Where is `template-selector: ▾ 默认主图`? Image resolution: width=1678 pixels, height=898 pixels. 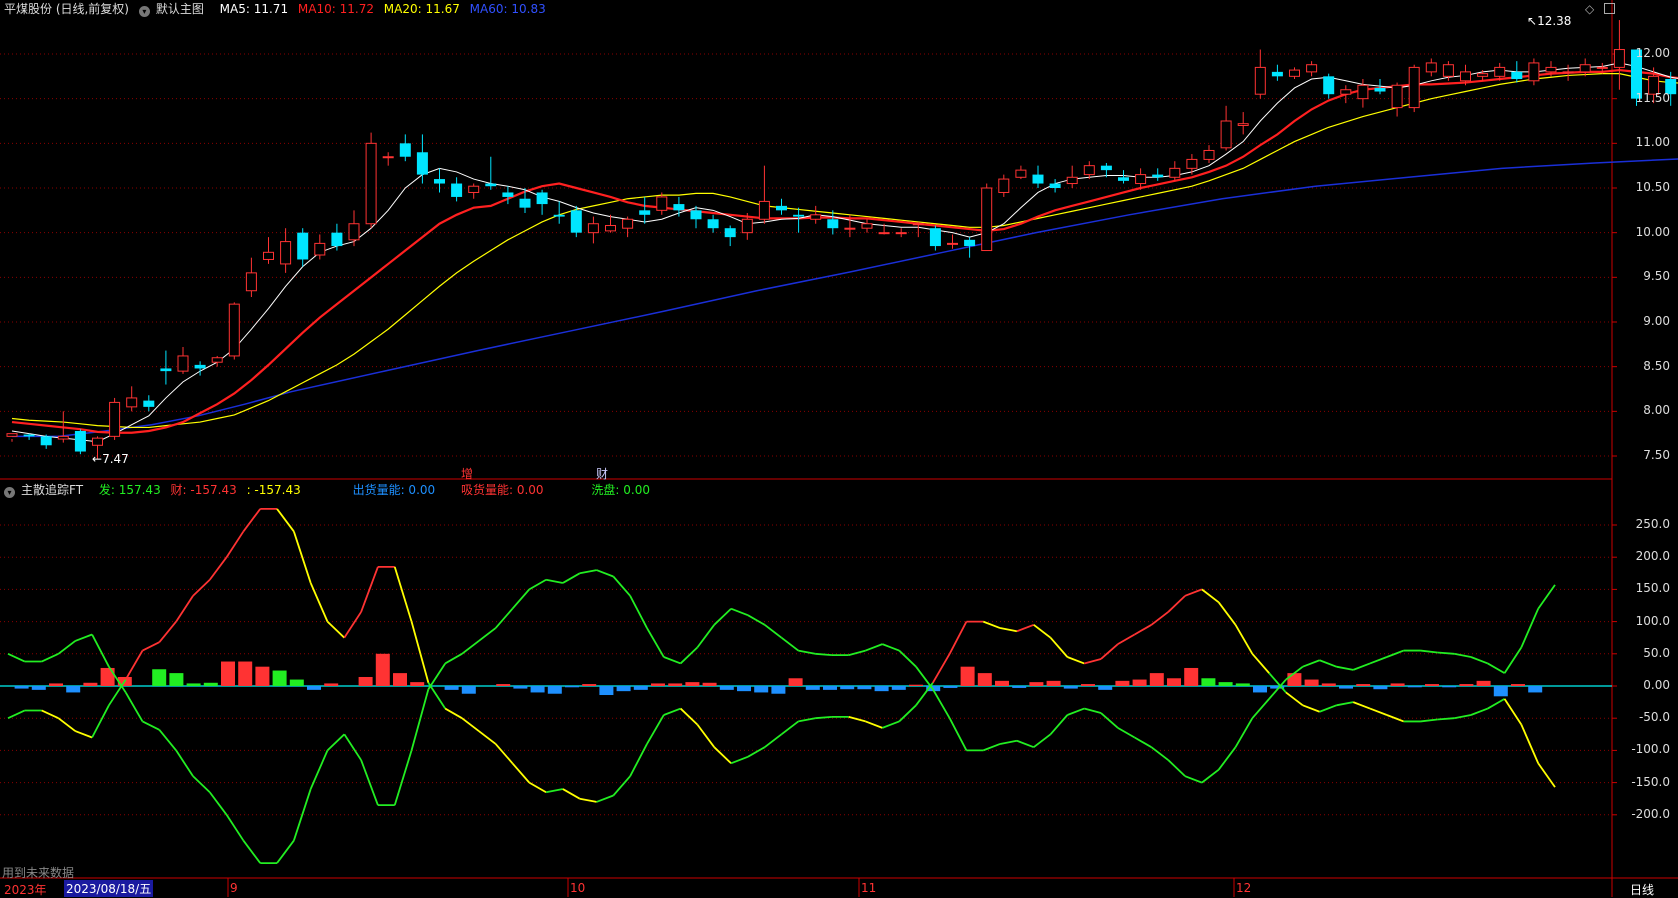
template-selector: ▾ 默认主图 is located at coordinates (174, 9).